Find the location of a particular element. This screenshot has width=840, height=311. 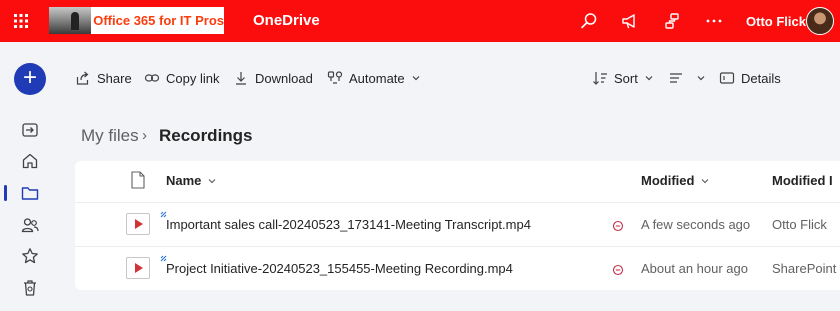

logo-image is located at coordinates (70, 20).